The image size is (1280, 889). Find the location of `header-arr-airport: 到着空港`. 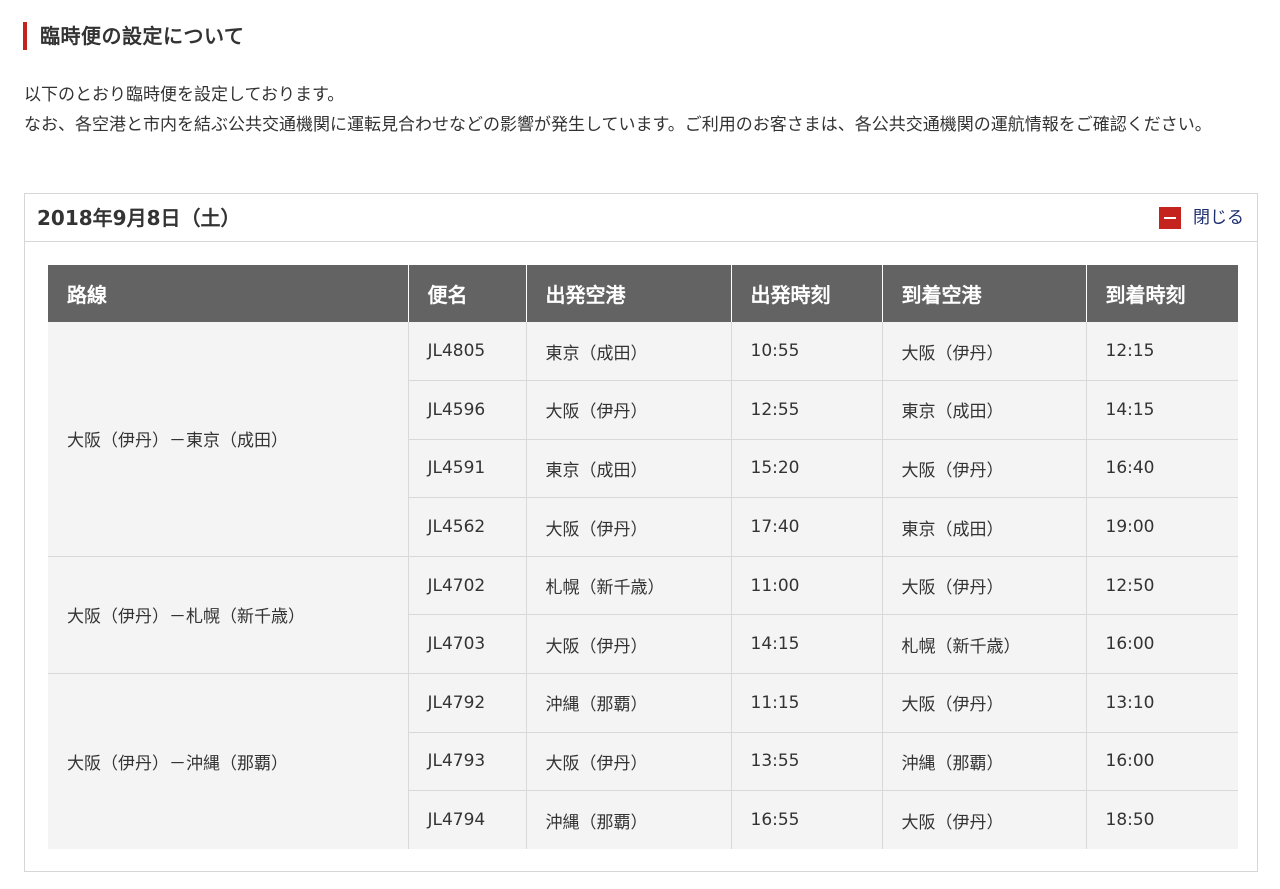

header-arr-airport: 到着空港 is located at coordinates (984, 293).